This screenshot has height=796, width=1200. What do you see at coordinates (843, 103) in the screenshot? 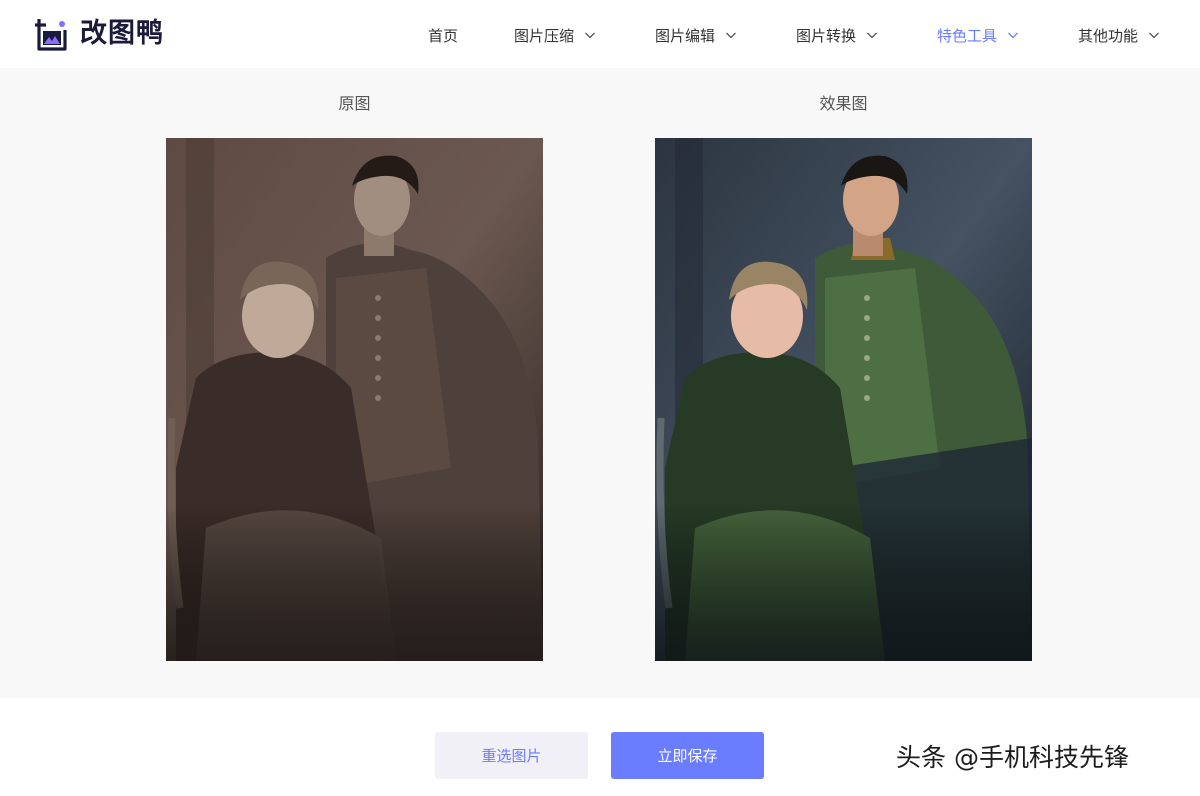
I see `result-label: 效果图` at bounding box center [843, 103].